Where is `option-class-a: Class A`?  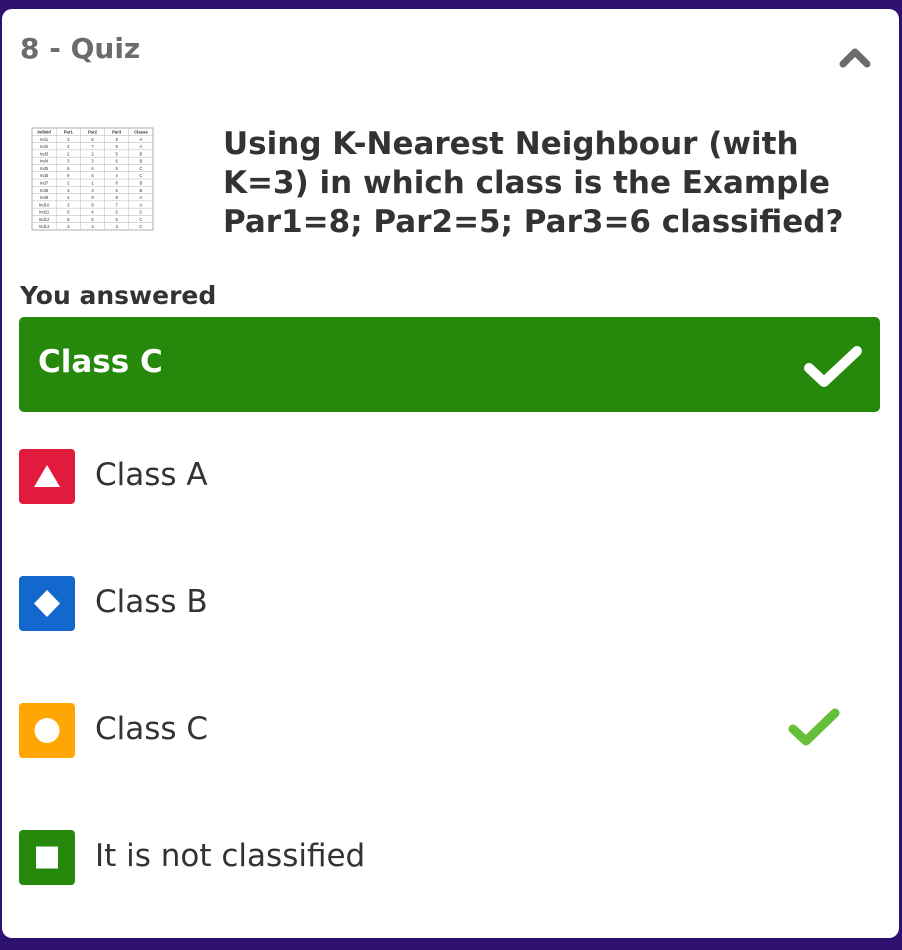 option-class-a: Class A is located at coordinates (449, 476).